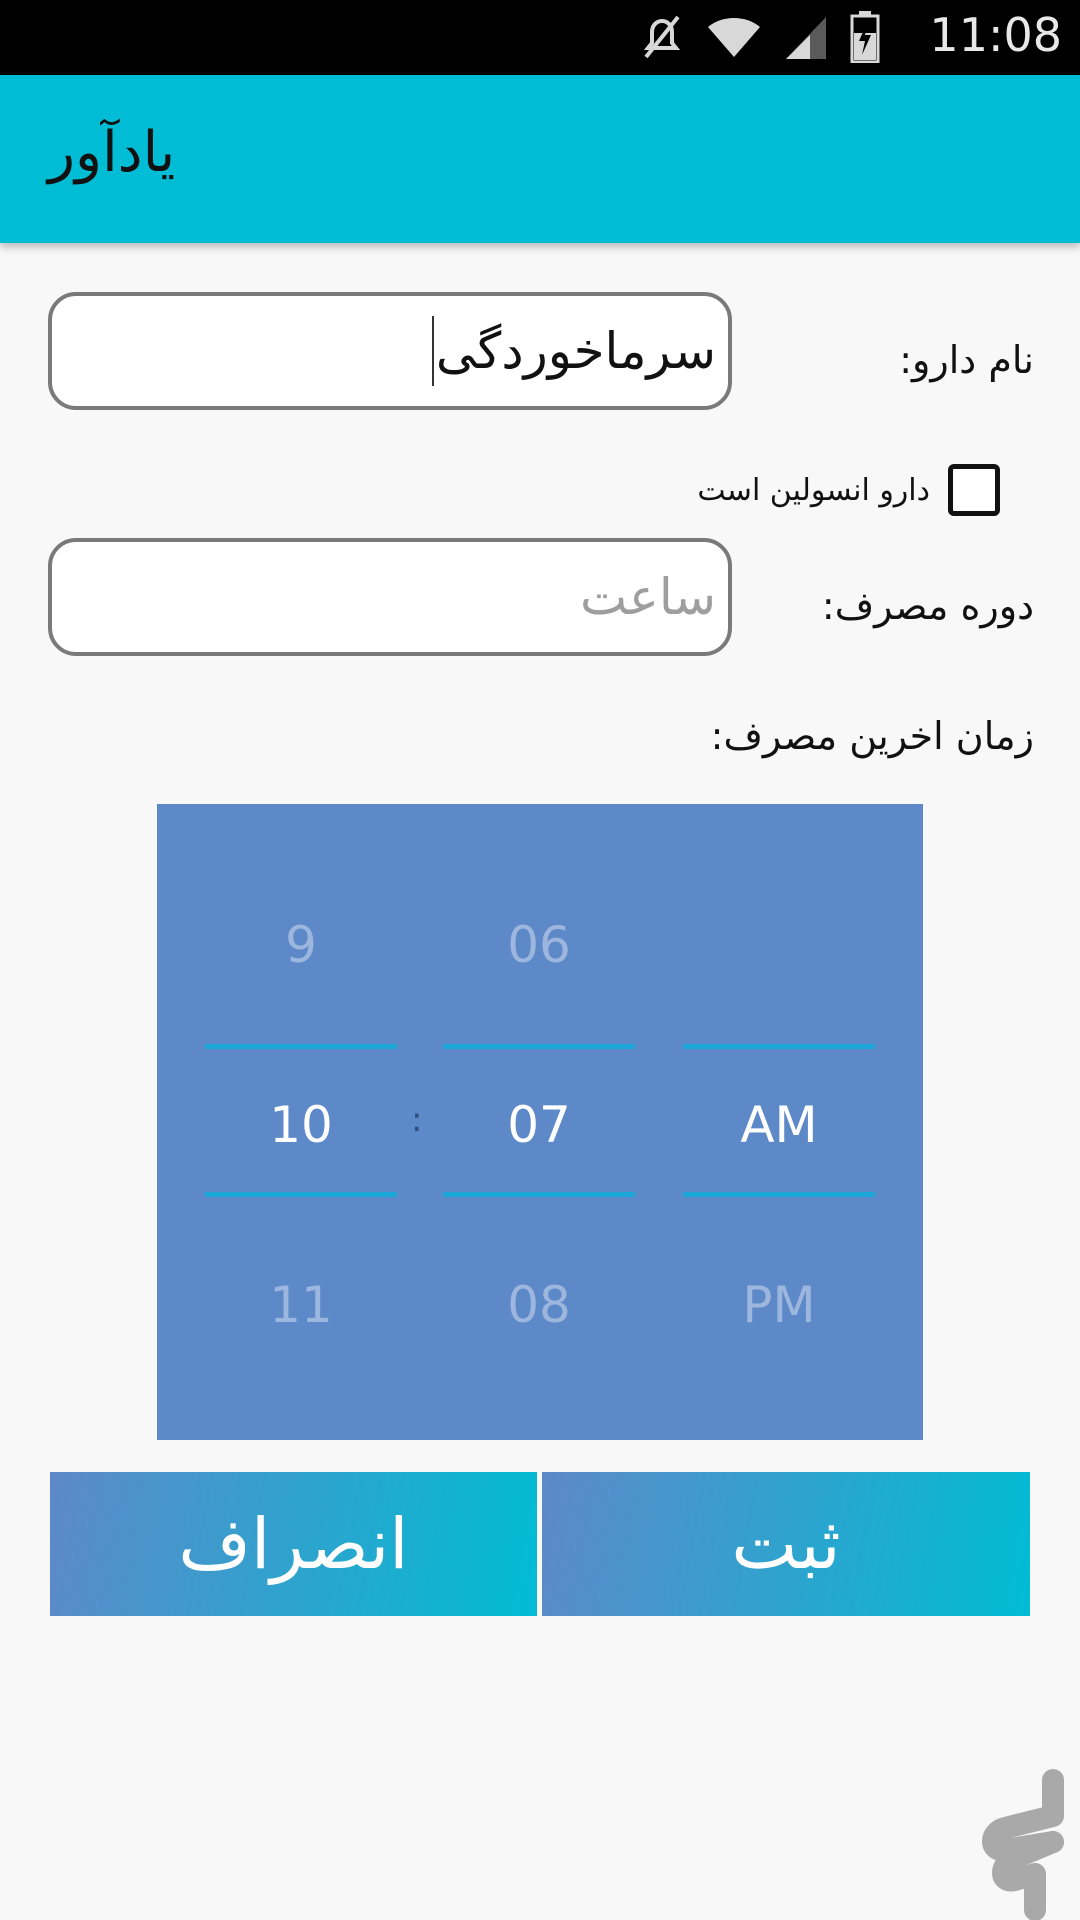  Describe the element at coordinates (779, 1305) in the screenshot. I see `ampm-next: PM` at that location.